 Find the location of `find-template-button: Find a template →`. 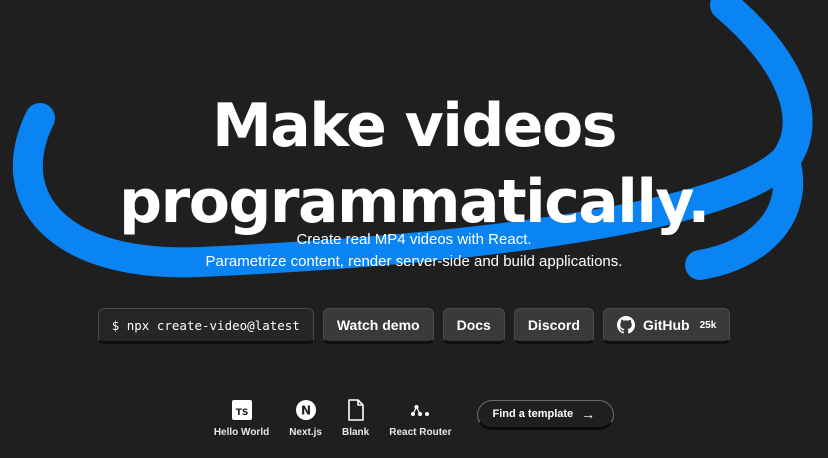

find-template-button: Find a template → is located at coordinates (546, 415).